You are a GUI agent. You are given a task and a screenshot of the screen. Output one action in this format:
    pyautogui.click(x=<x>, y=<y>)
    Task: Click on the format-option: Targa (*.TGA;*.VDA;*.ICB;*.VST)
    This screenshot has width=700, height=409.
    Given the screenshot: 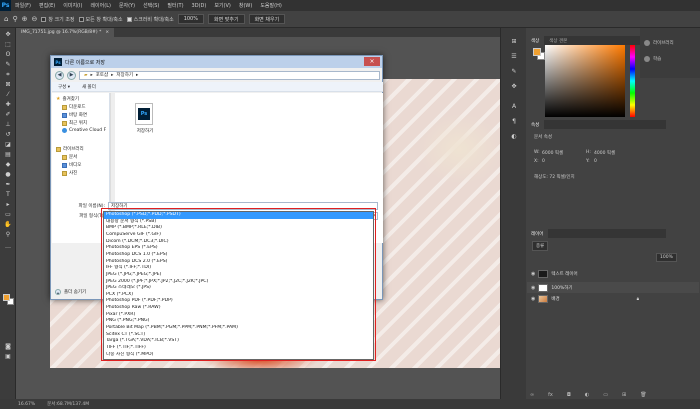 What is the action you would take?
    pyautogui.click(x=238, y=341)
    